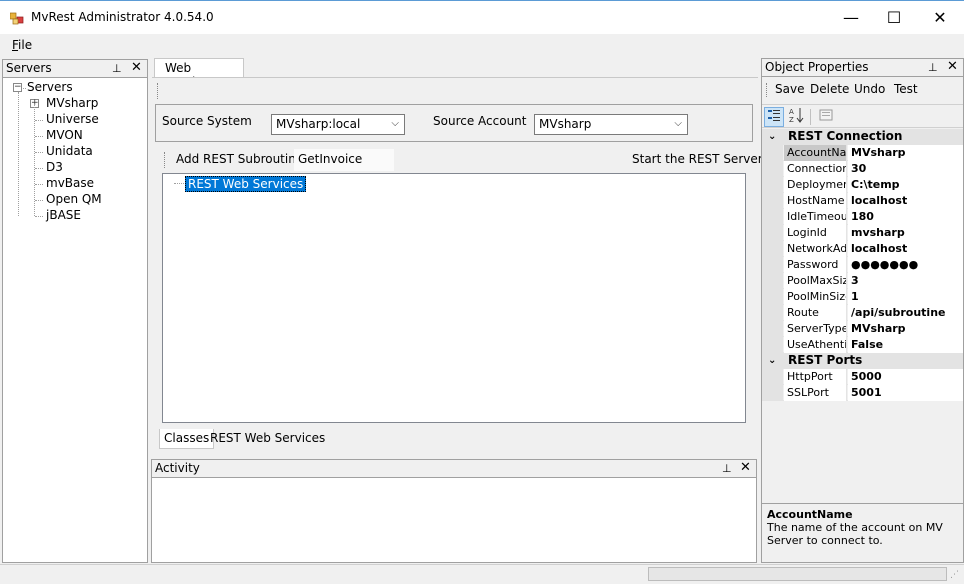  What do you see at coordinates (72, 103) in the screenshot?
I see `tree-item-mvsharp: MVsharp` at bounding box center [72, 103].